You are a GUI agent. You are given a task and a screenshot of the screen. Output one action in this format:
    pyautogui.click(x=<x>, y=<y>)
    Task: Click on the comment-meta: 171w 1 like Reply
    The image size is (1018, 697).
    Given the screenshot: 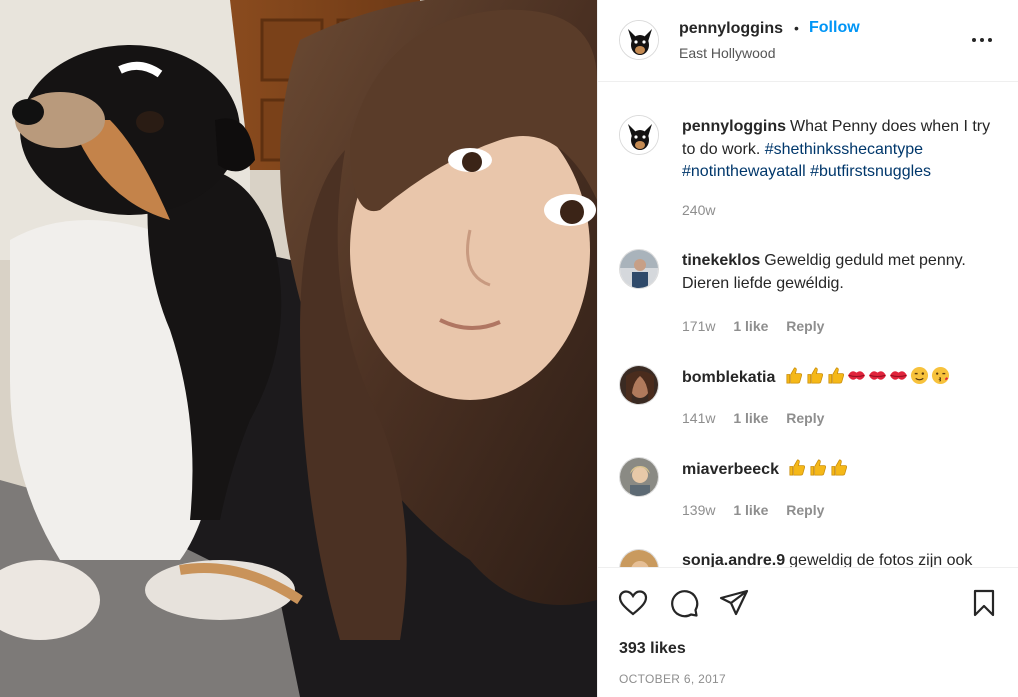 What is the action you would take?
    pyautogui.click(x=760, y=326)
    